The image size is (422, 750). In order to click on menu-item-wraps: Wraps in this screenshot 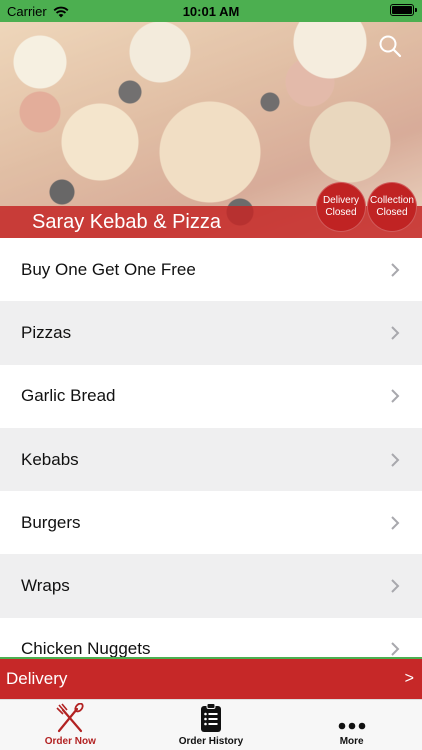, I will do `click(211, 586)`.